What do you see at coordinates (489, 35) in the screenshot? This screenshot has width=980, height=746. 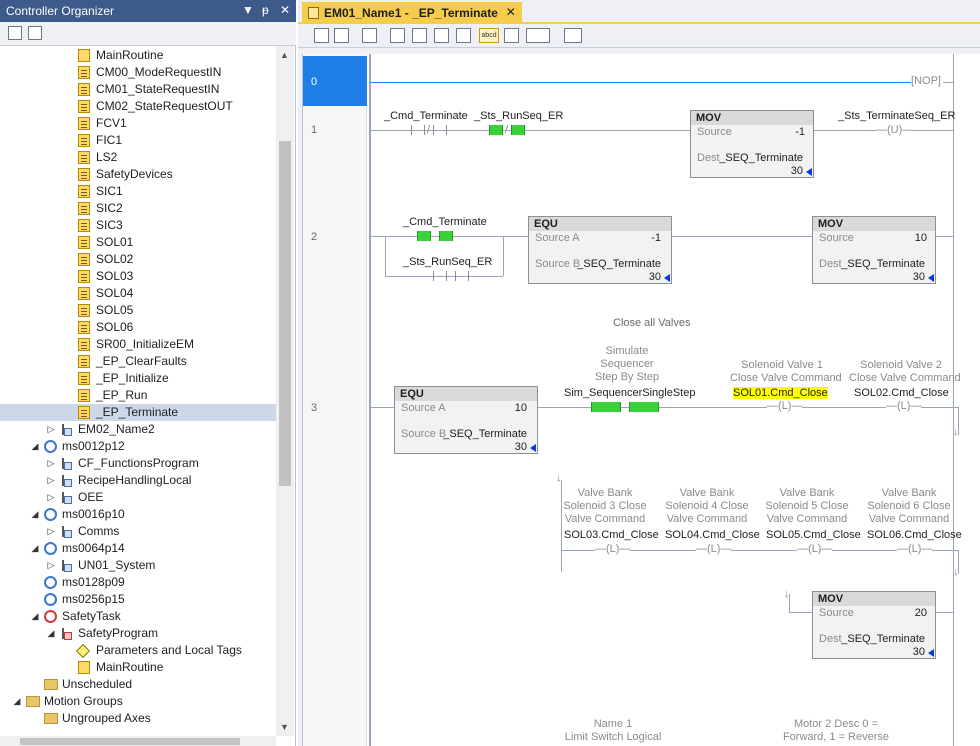 I see `show-tag-description-icon: abcd` at bounding box center [489, 35].